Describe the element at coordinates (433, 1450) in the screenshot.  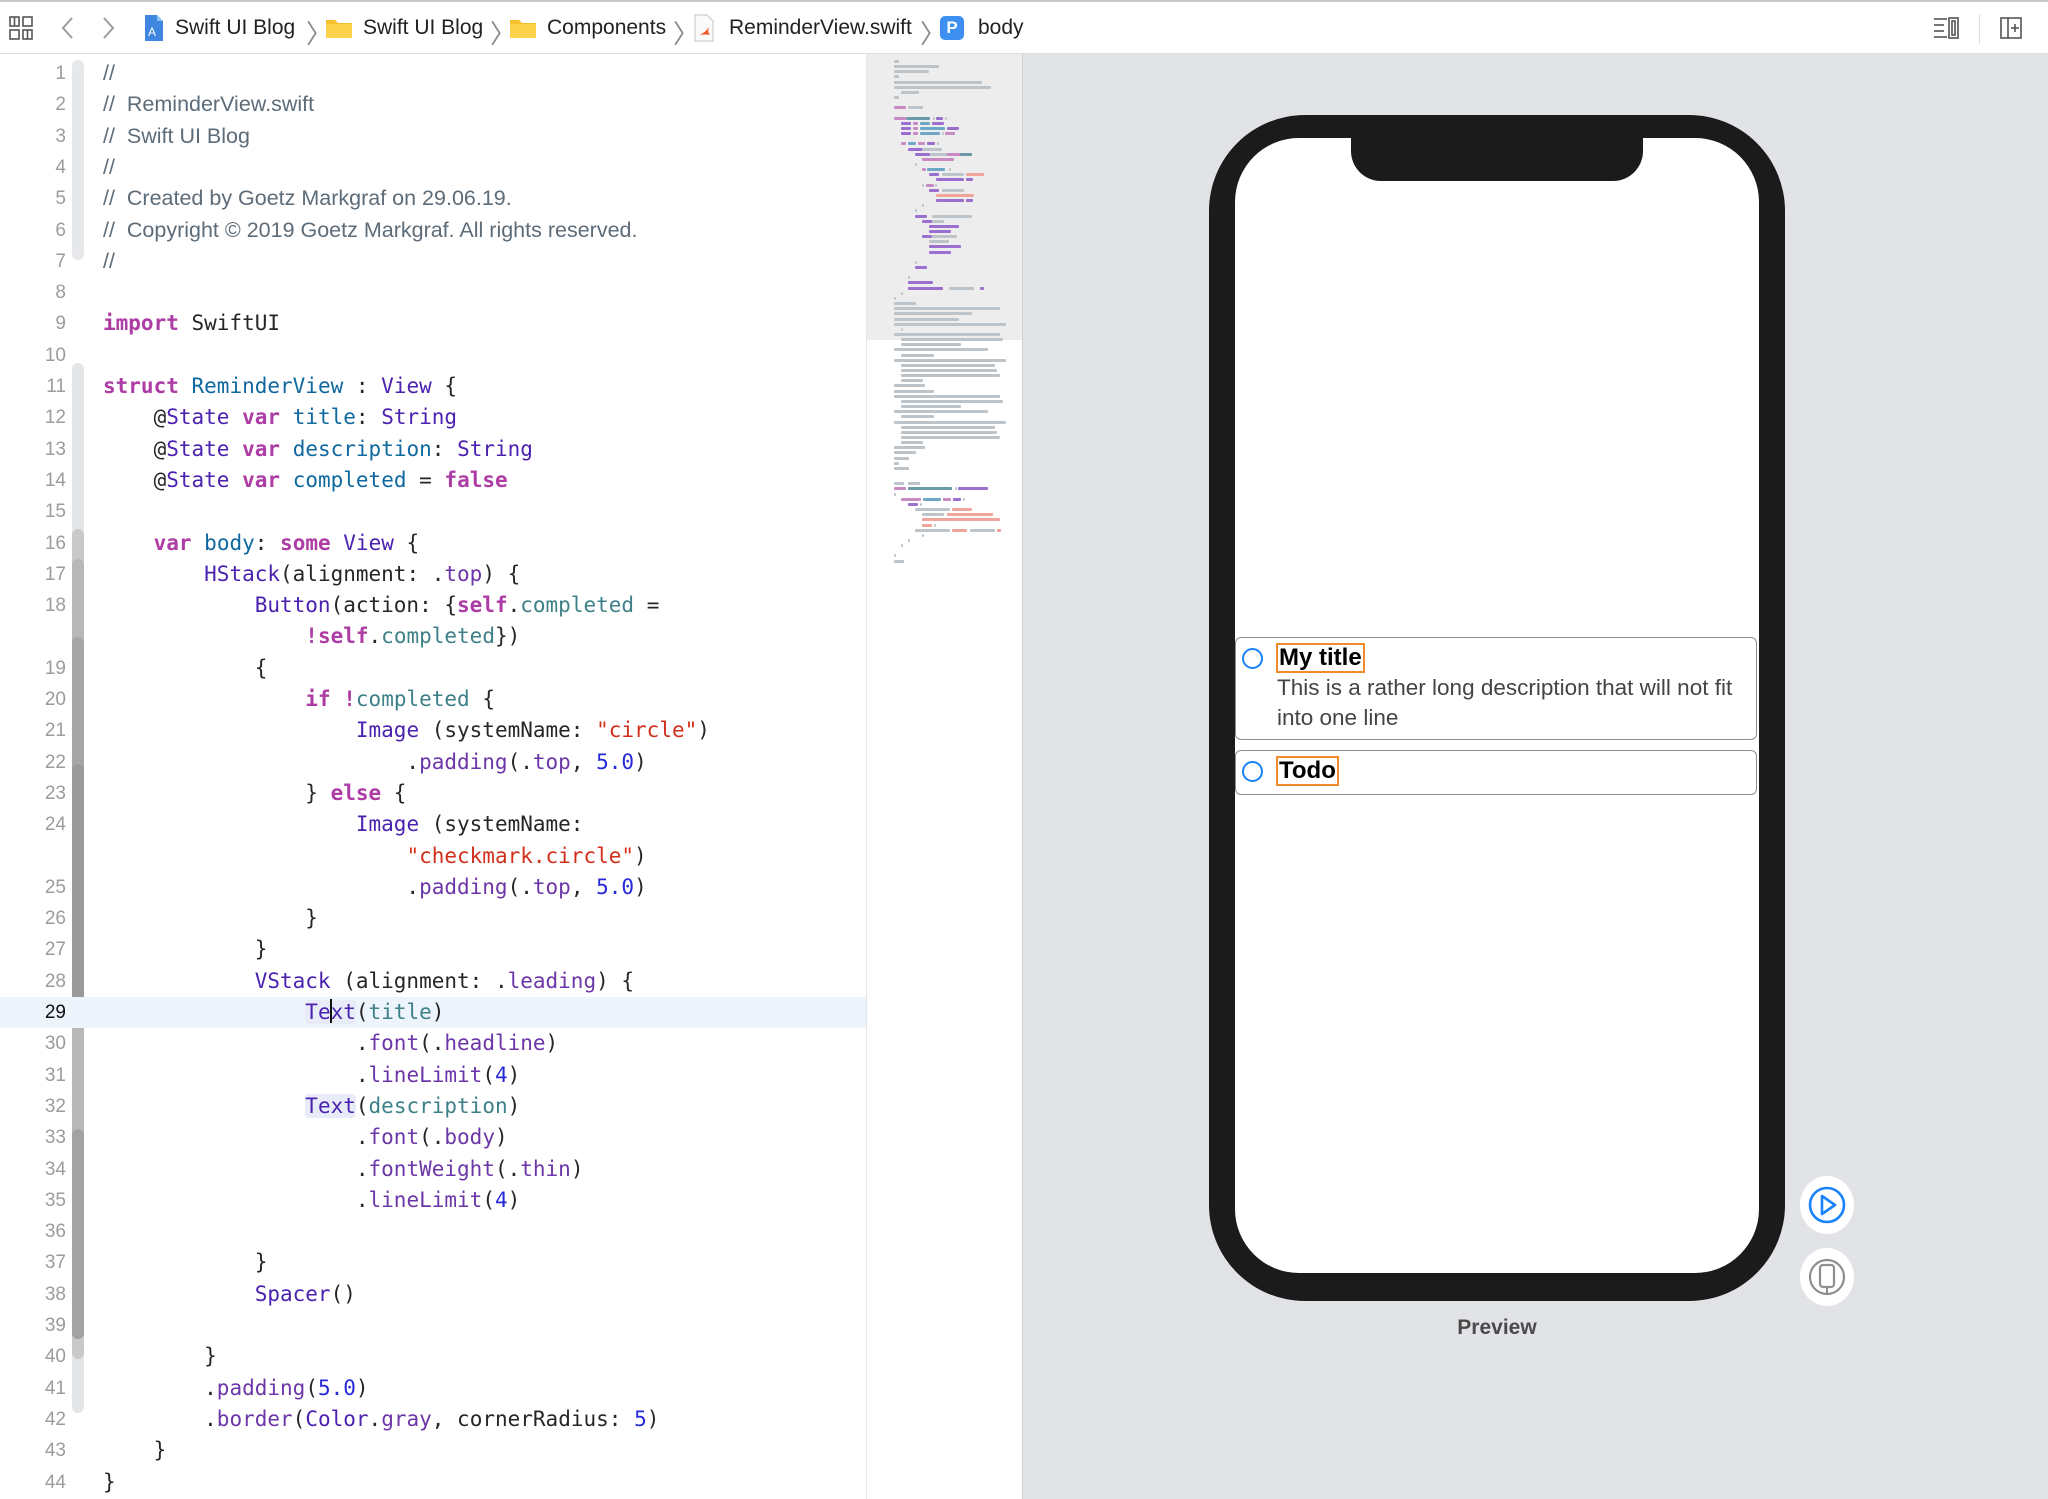
I see `code-line: 43 }` at that location.